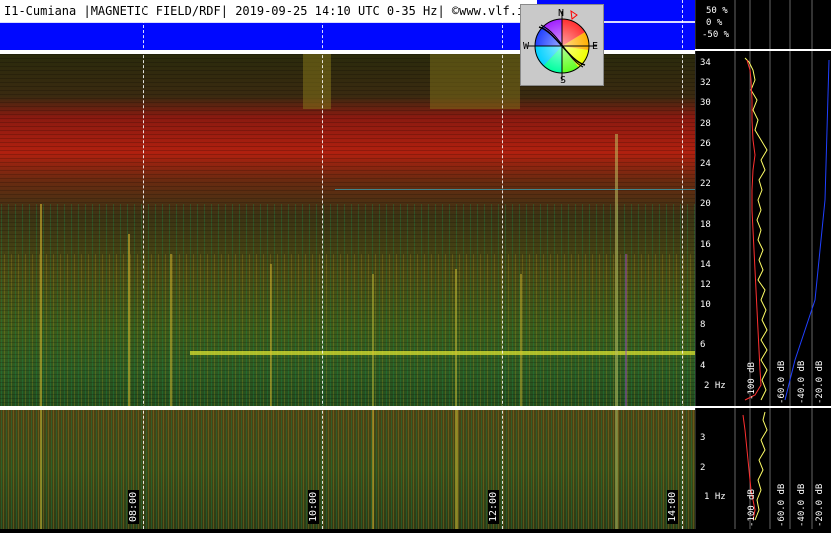 This screenshot has width=831, height=533. I want to click on compass-label-e: E, so click(595, 46).